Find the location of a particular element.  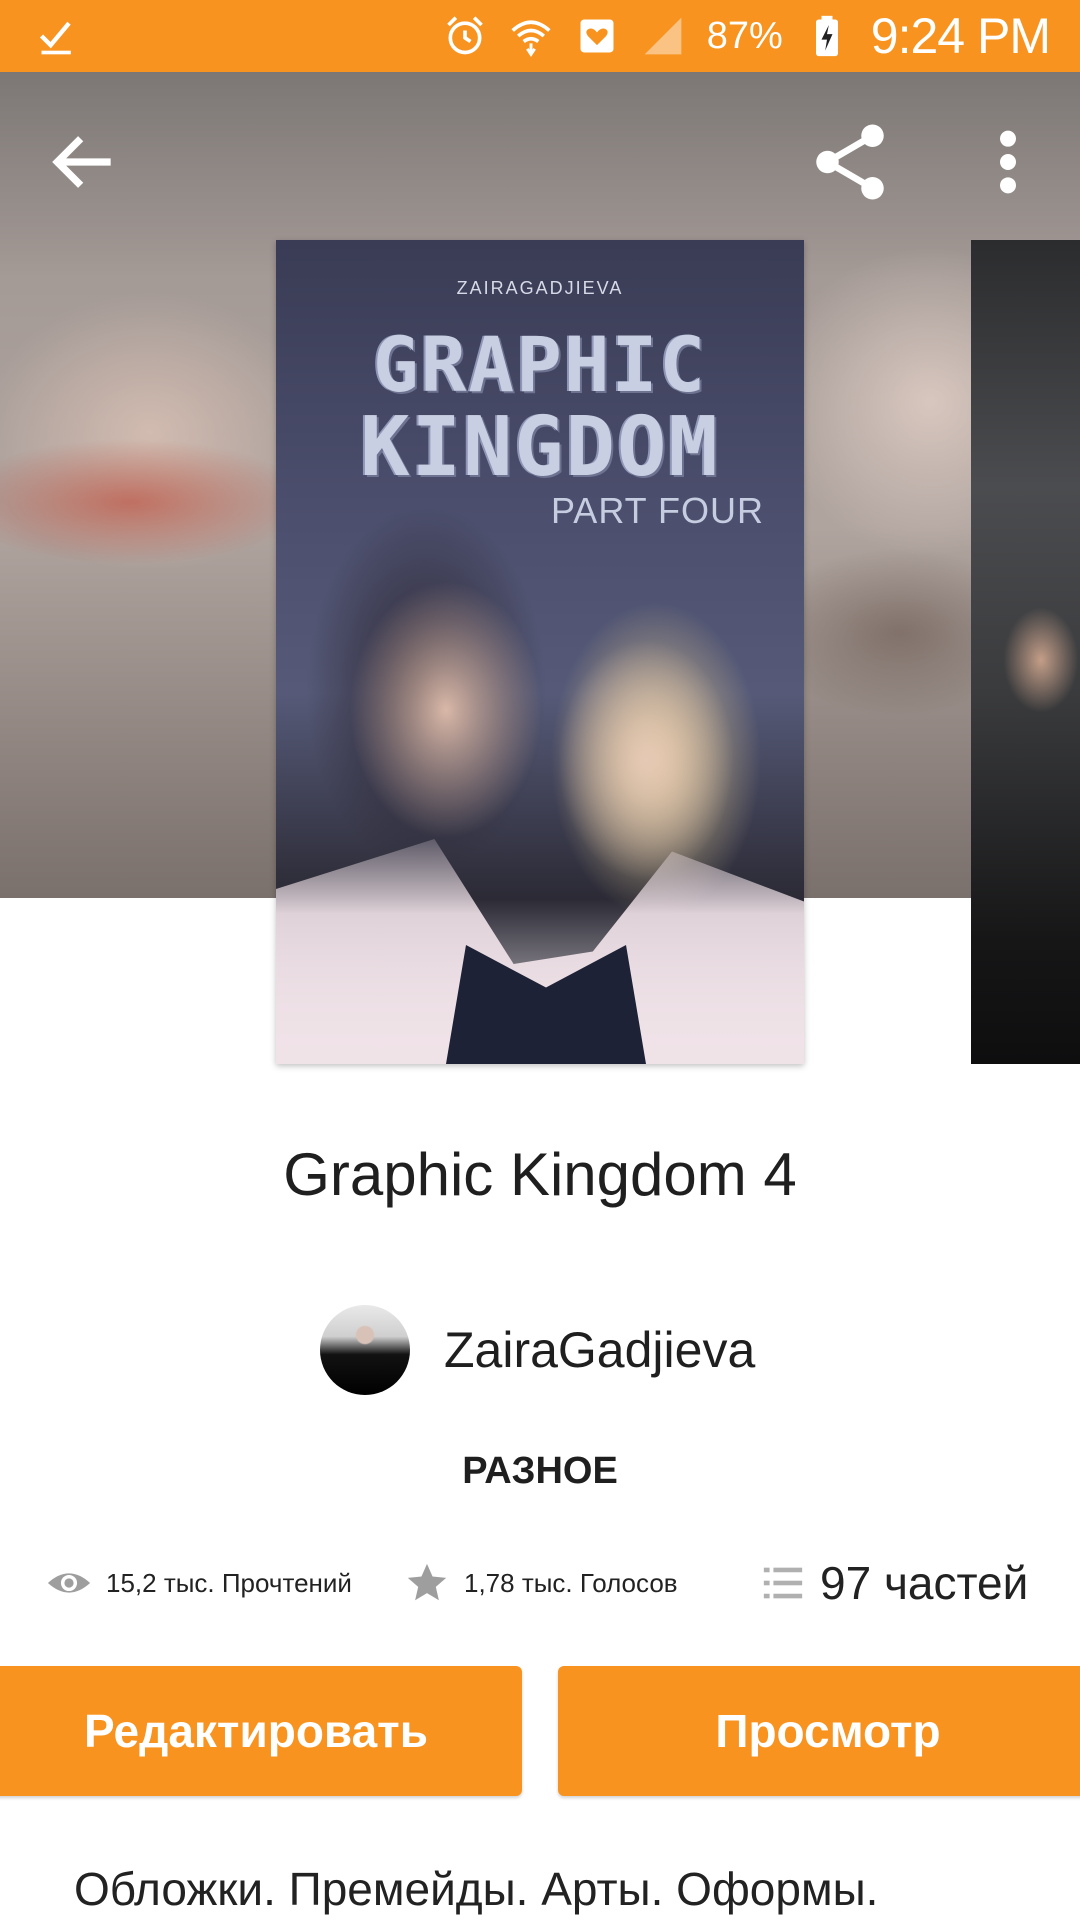

status-icons: 87% 9:24 PM is located at coordinates (747, 36).